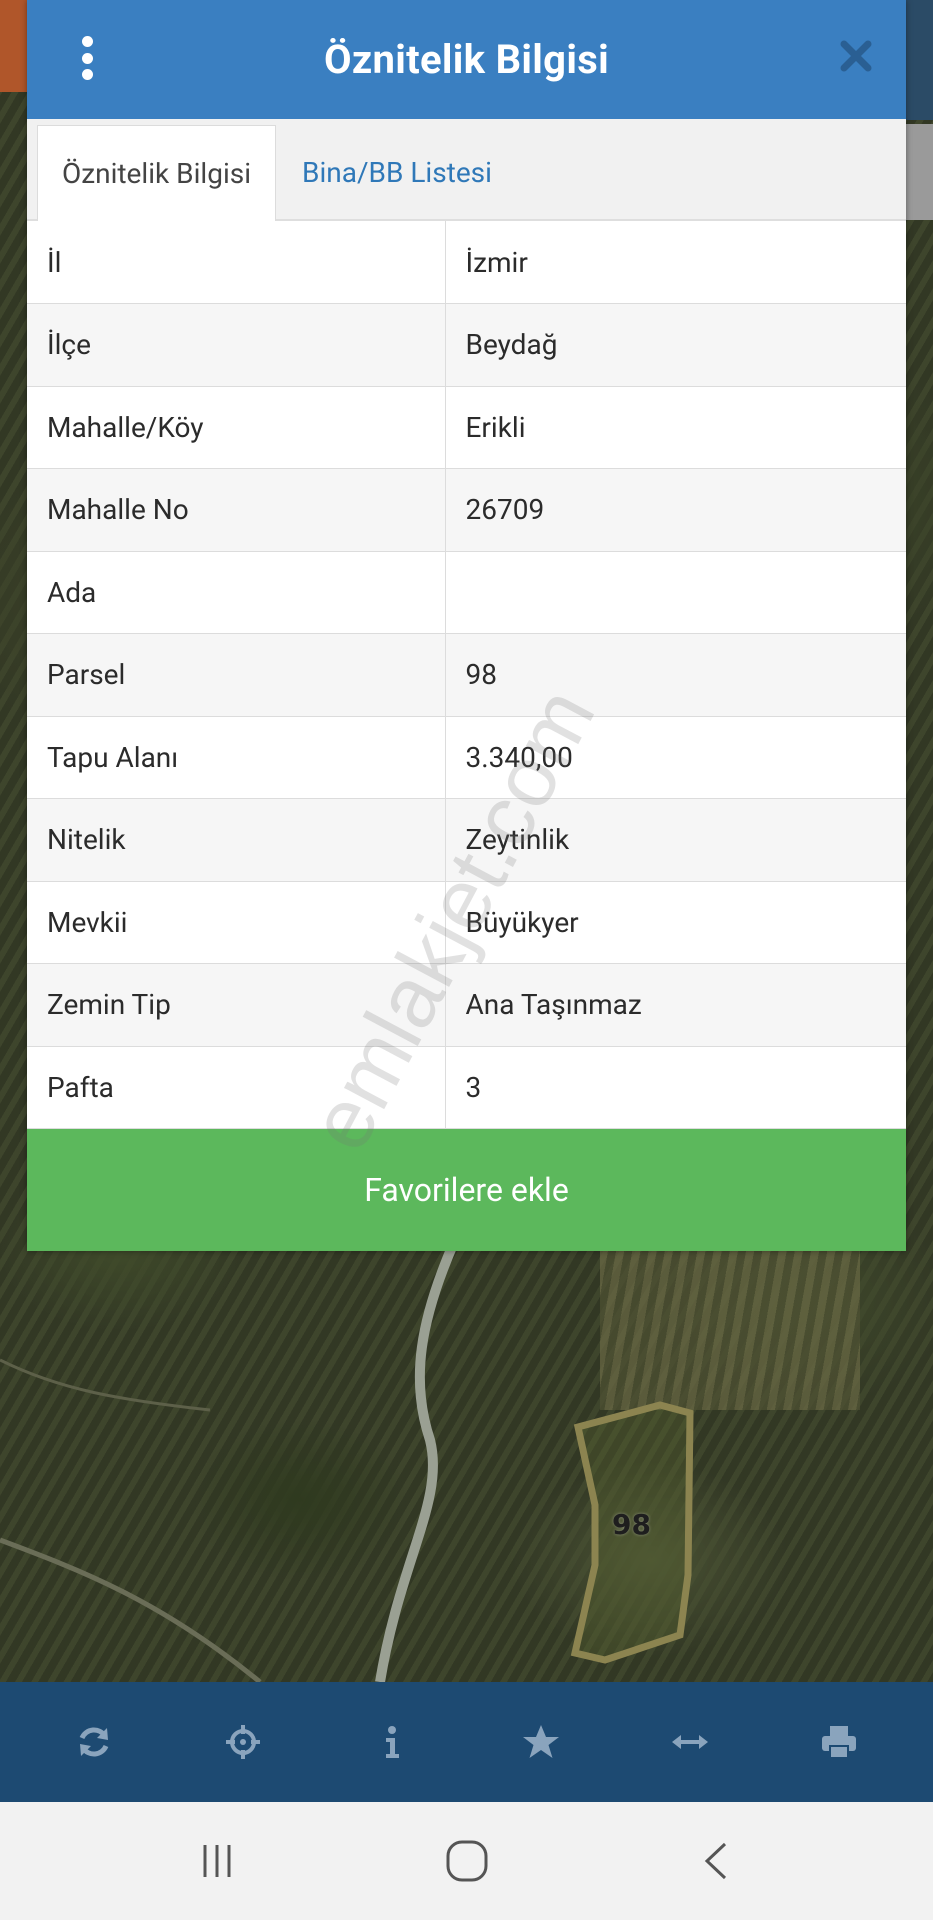 Image resolution: width=933 pixels, height=1920 pixels. I want to click on attribute-value: Ana Taşınmaz, so click(675, 1005).